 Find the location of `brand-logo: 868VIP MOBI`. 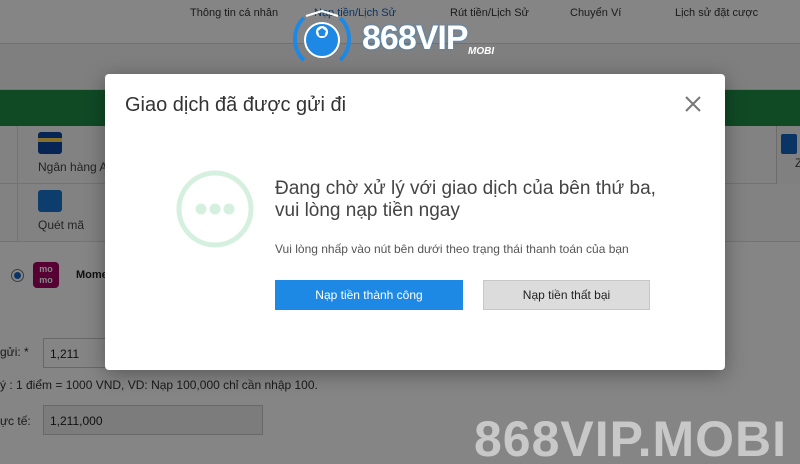

brand-logo: 868VIP MOBI is located at coordinates (401, 38).